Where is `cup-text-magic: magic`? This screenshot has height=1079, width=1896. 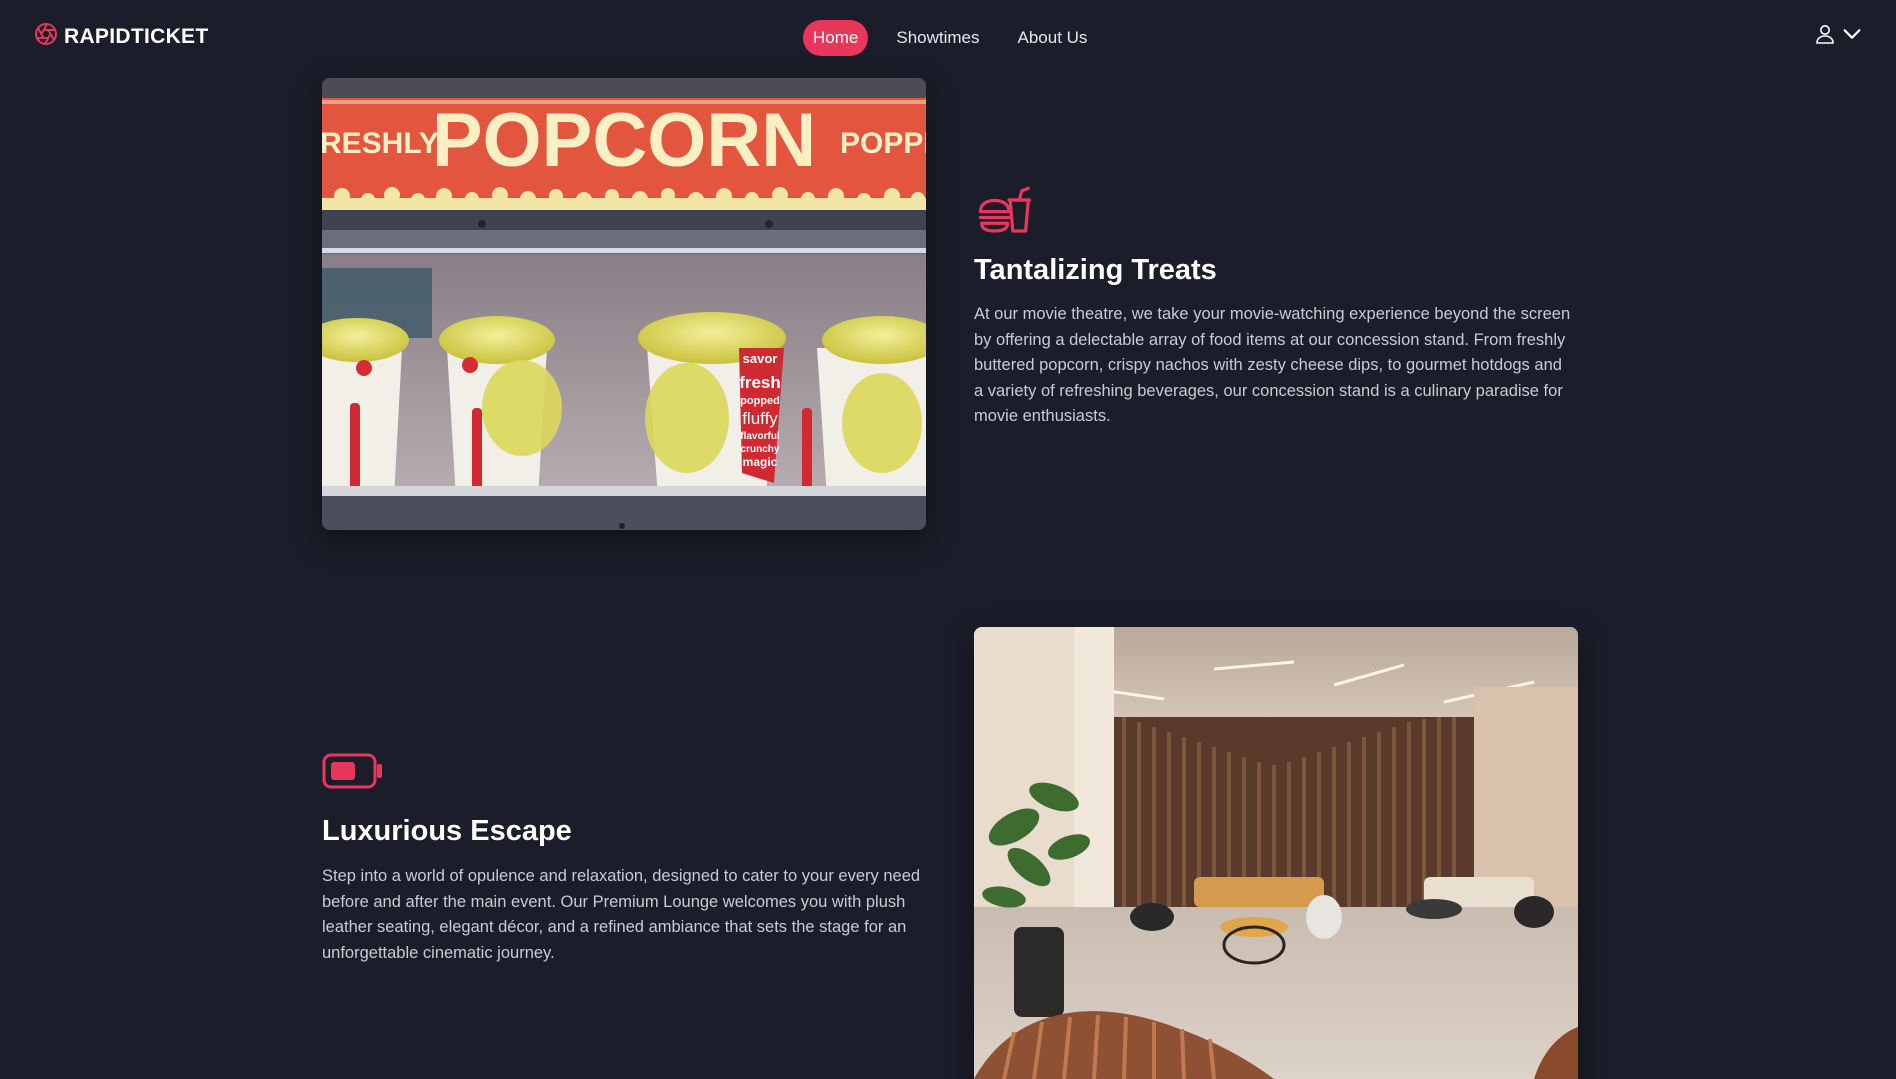 cup-text-magic: magic is located at coordinates (760, 462).